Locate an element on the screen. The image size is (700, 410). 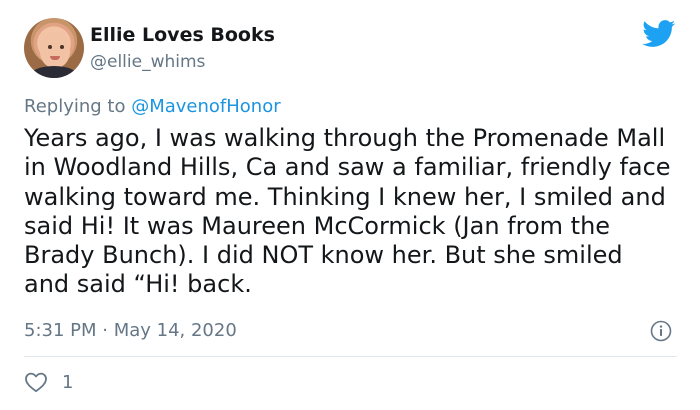
replying-to-mention-link: @MavenofHonor is located at coordinates (205, 106).